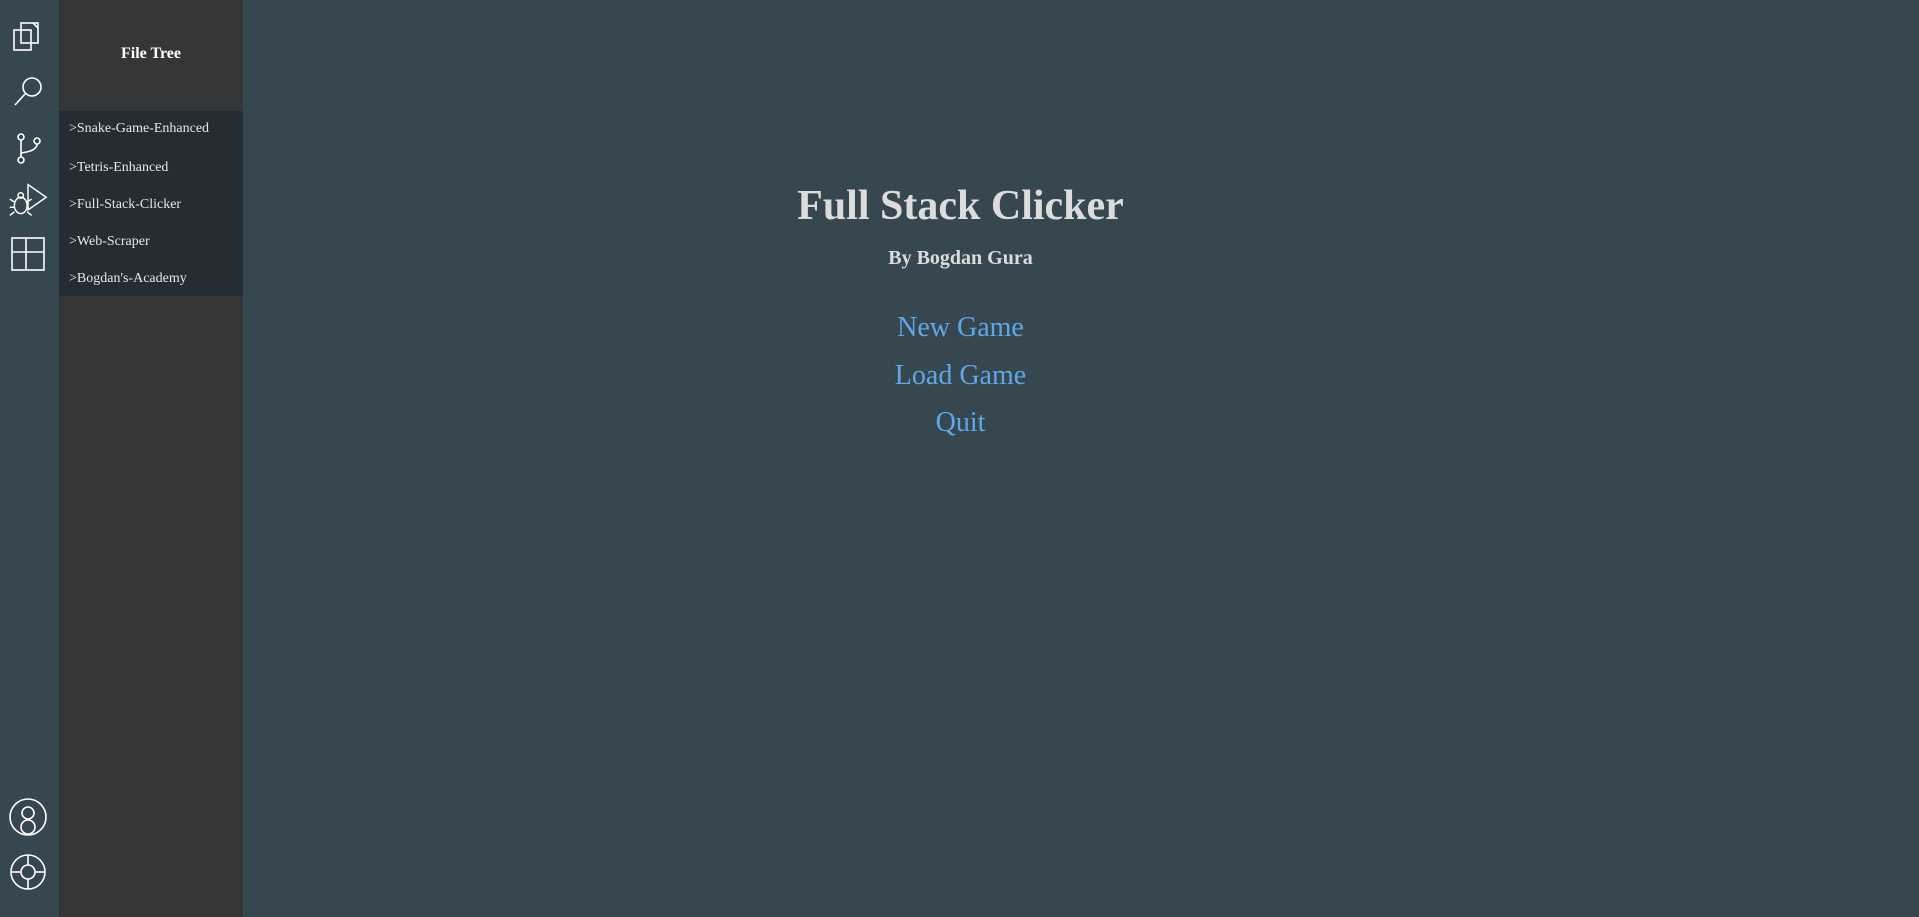  Describe the element at coordinates (151, 130) in the screenshot. I see `tree-item-snake-game-enhanced: >Snake-Game-Enhanced` at that location.